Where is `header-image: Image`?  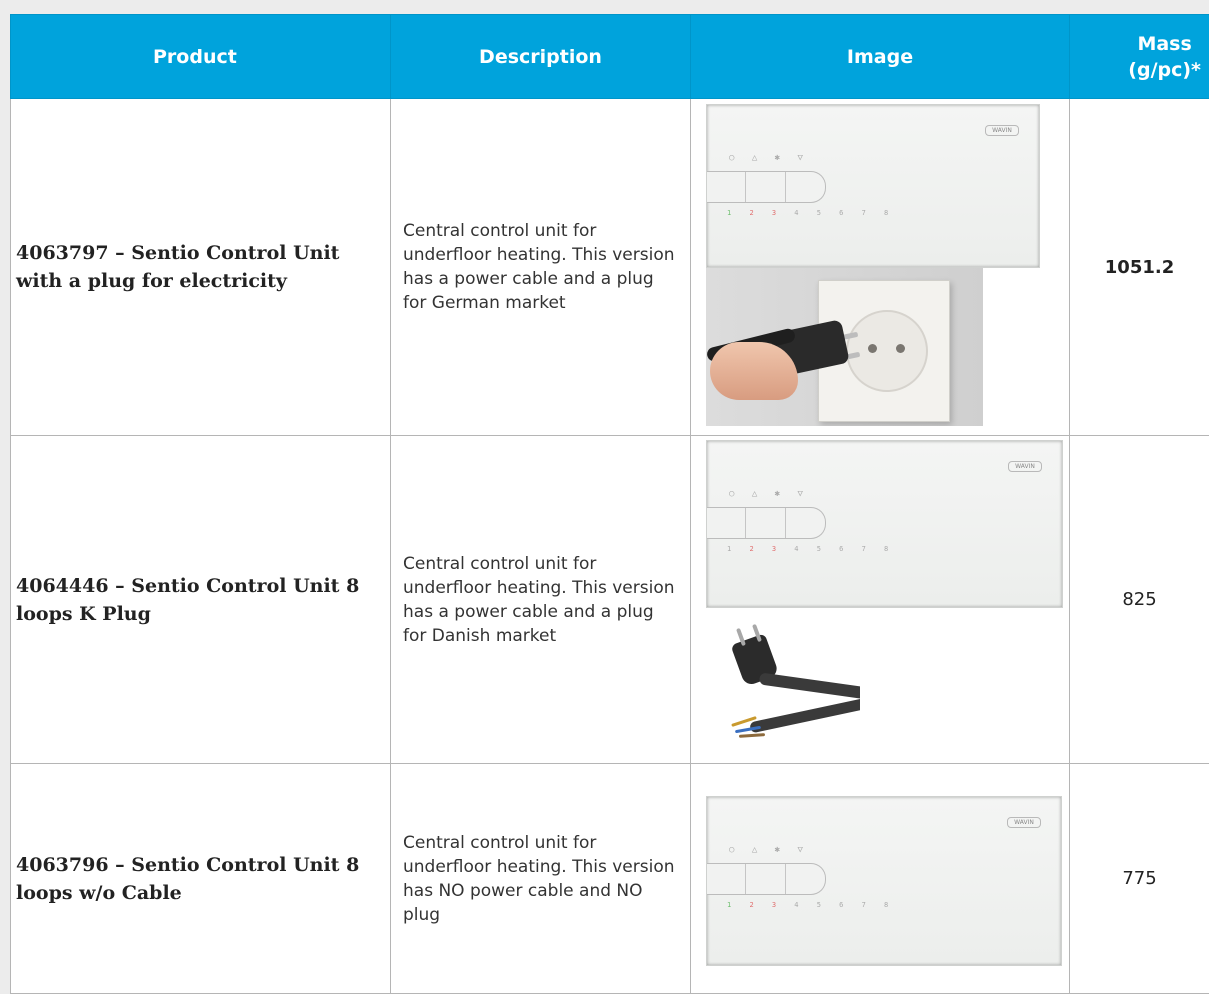
header-image: Image is located at coordinates (880, 56).